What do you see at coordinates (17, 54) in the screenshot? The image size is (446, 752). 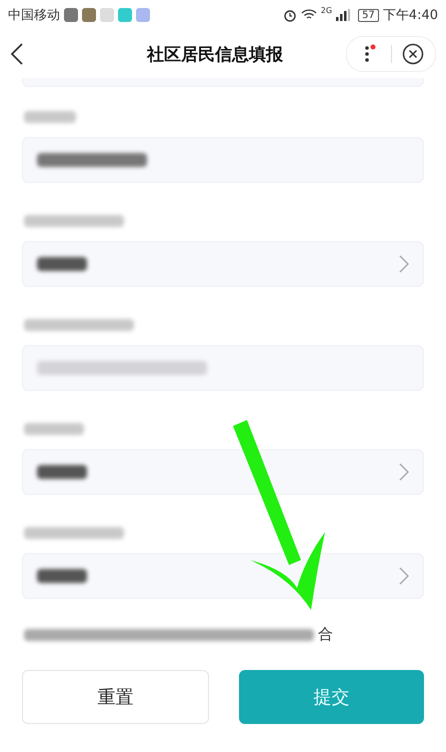 I see `back-icon` at bounding box center [17, 54].